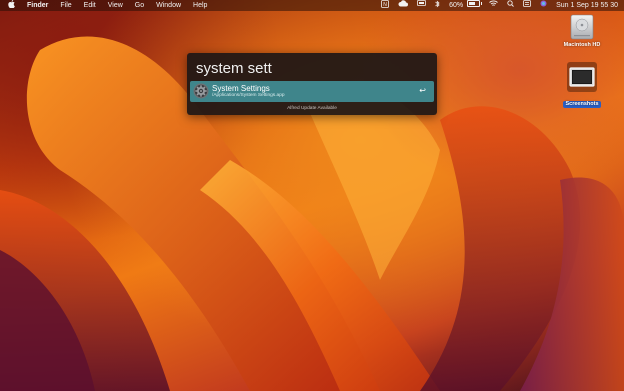  What do you see at coordinates (543, 5) in the screenshot?
I see `siri-icon` at bounding box center [543, 5].